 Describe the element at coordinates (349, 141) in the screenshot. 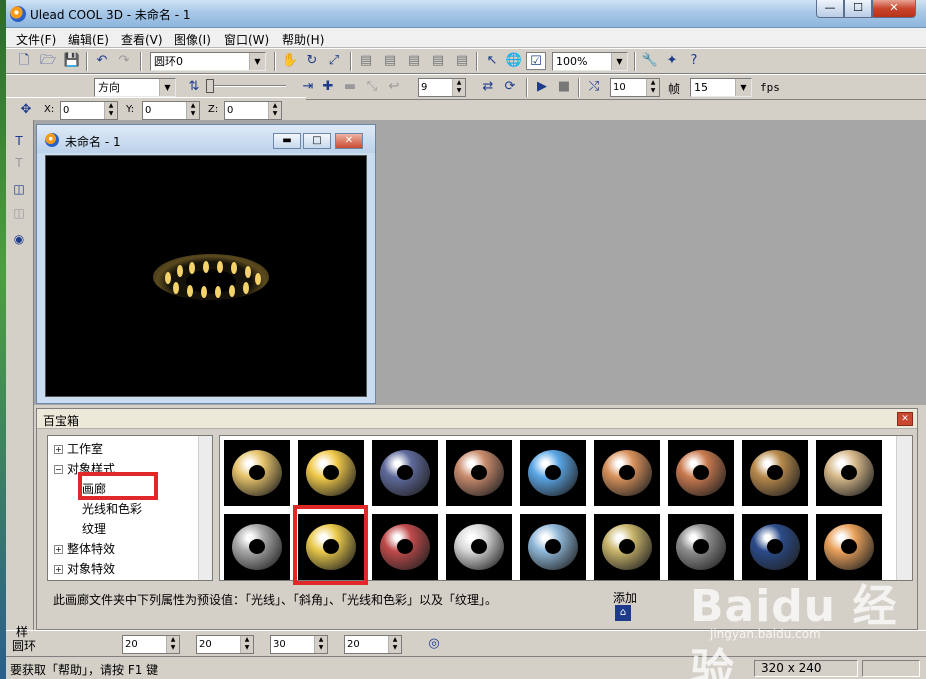

I see `doc-close-button: ✕` at that location.